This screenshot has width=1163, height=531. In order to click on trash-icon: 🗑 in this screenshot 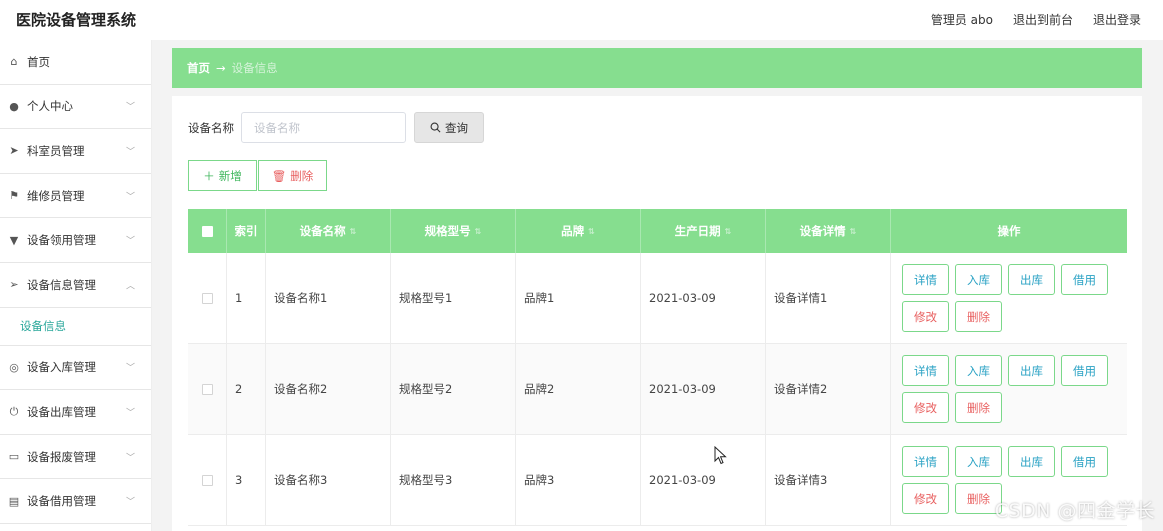, I will do `click(279, 175)`.